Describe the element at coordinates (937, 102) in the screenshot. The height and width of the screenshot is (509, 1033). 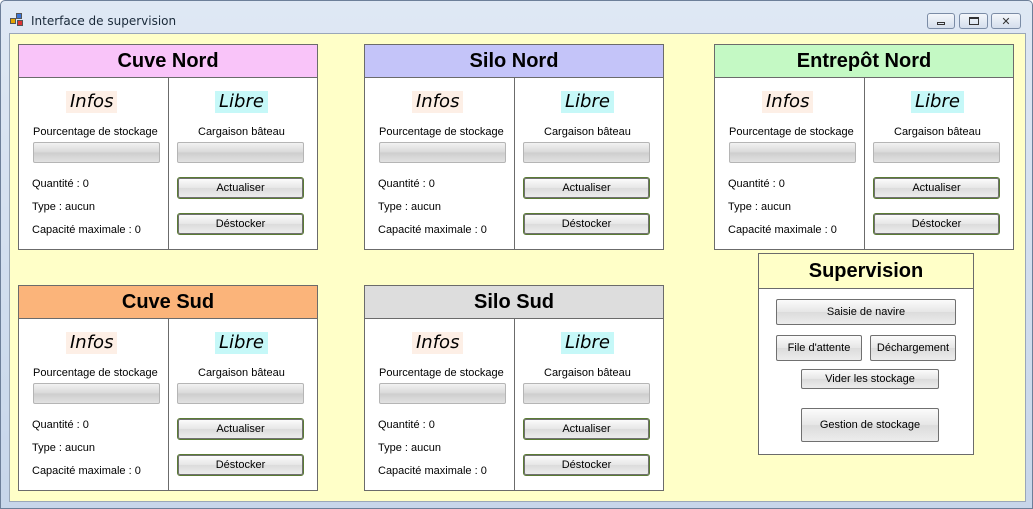
I see `entrepot-nord-libre-label: Libre` at that location.